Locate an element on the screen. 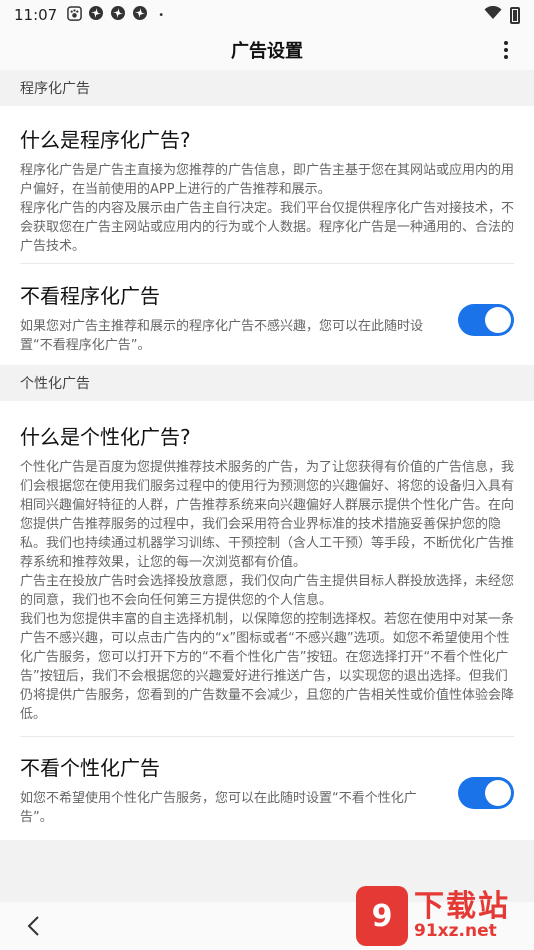  no-programmatic-ad-switch is located at coordinates (486, 320).